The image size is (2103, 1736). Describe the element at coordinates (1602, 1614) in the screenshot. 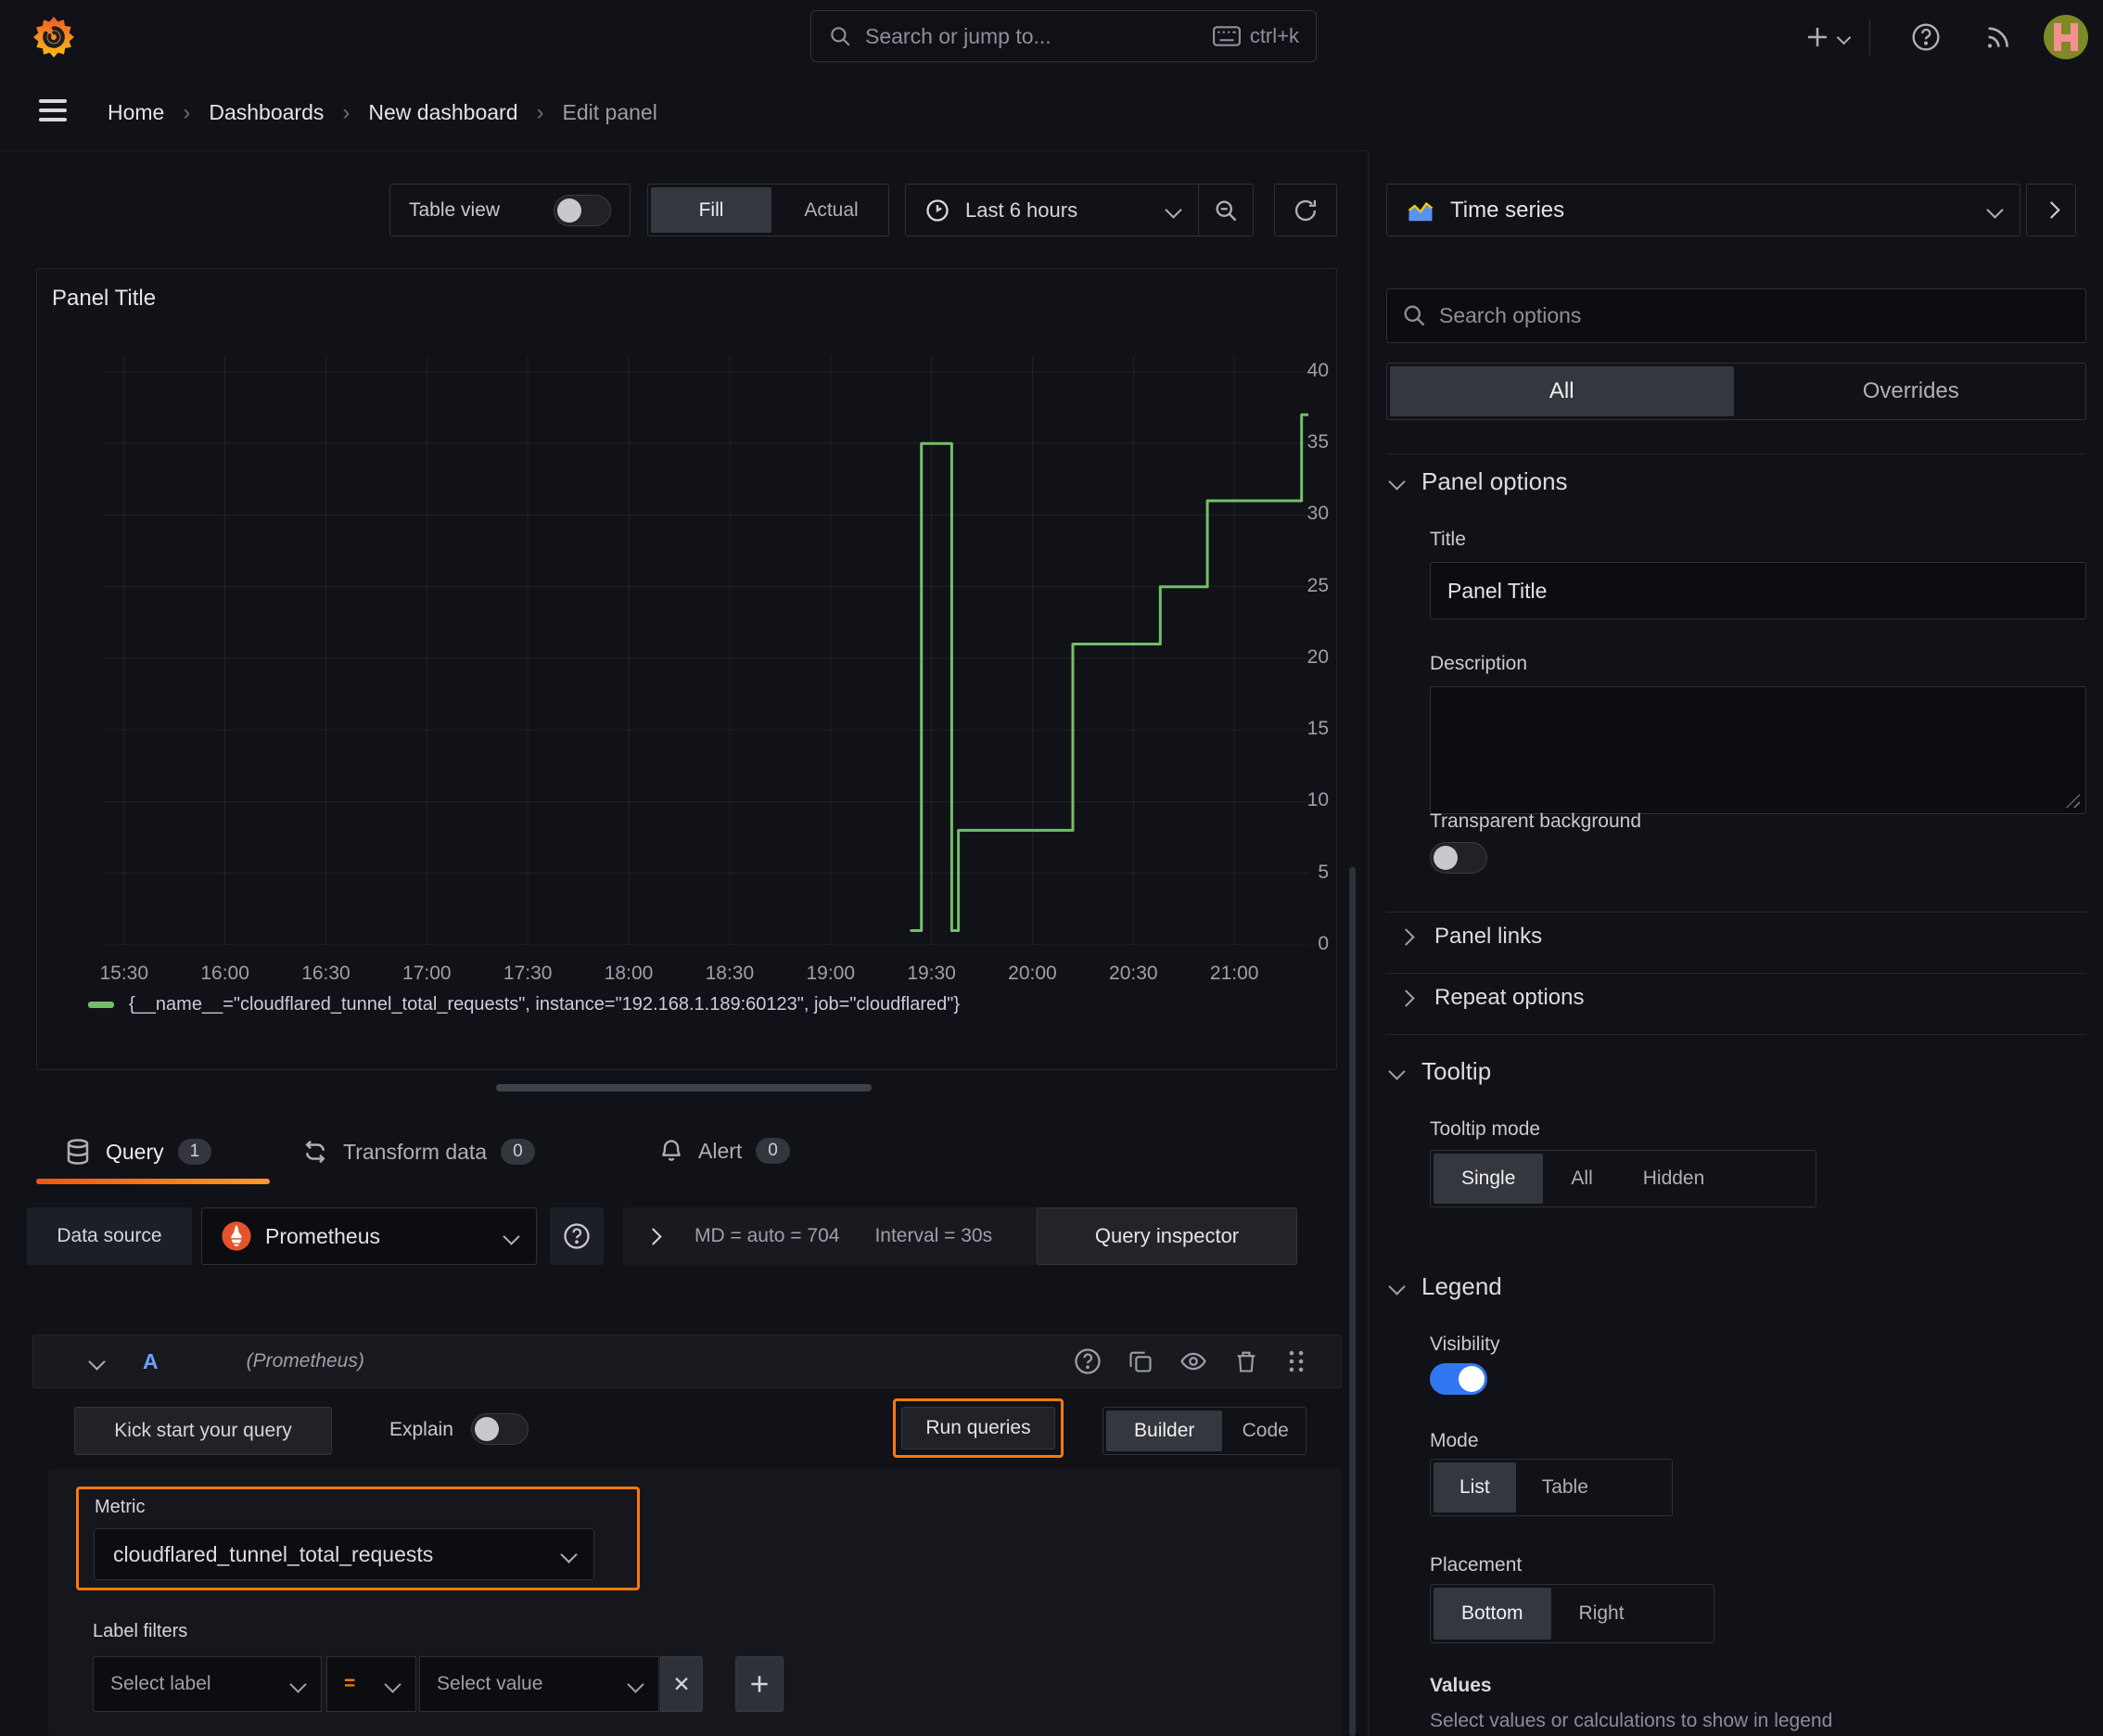

I see `placement-right: Right` at that location.